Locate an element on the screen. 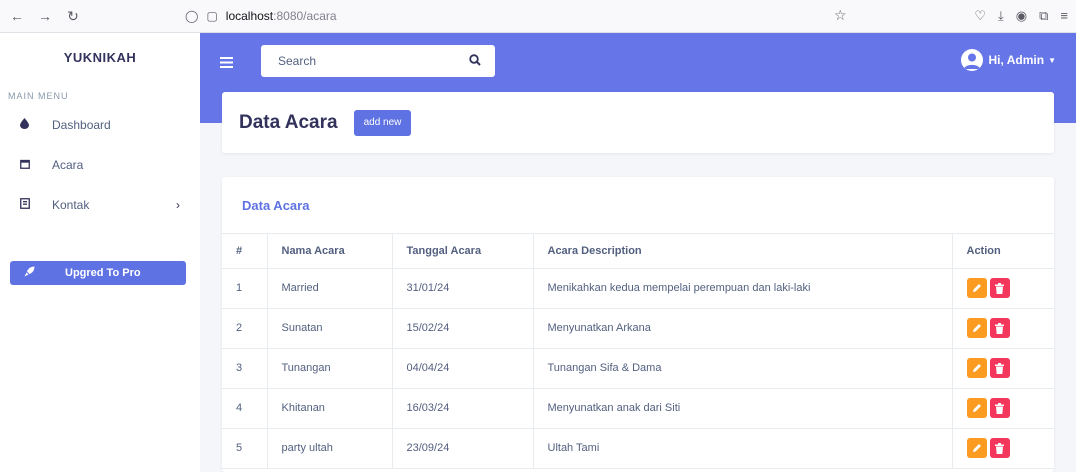 This screenshot has width=1076, height=472. cell-number: 5 is located at coordinates (245, 448).